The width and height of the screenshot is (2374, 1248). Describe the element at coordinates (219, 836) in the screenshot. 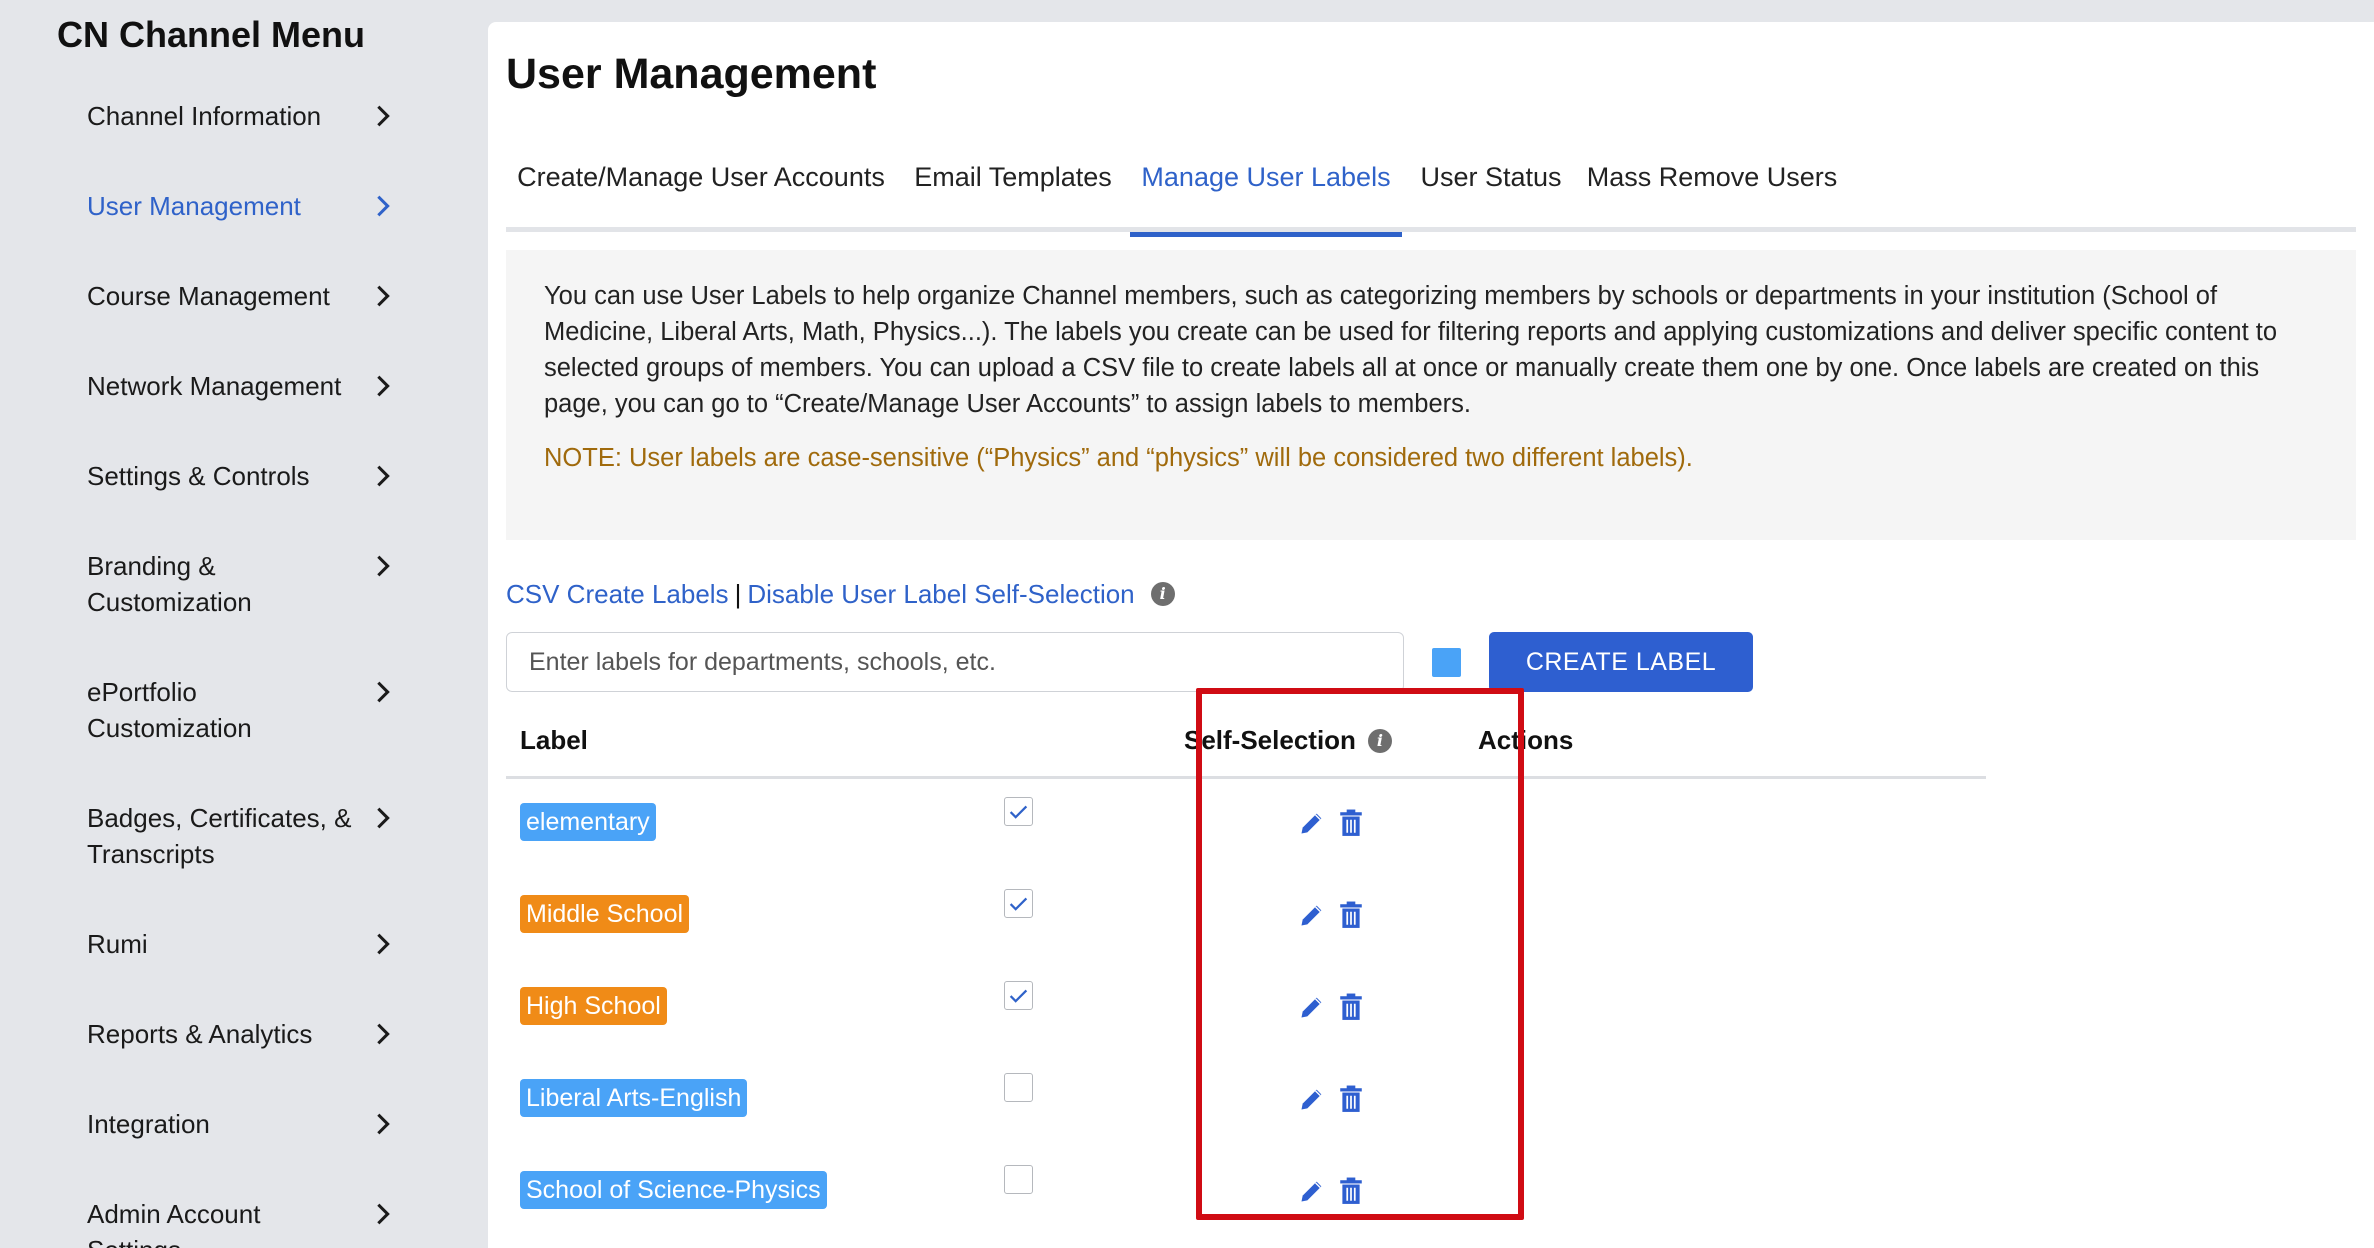

I see `sidebar-item-label: Badges, Certificates, & Transcripts` at that location.